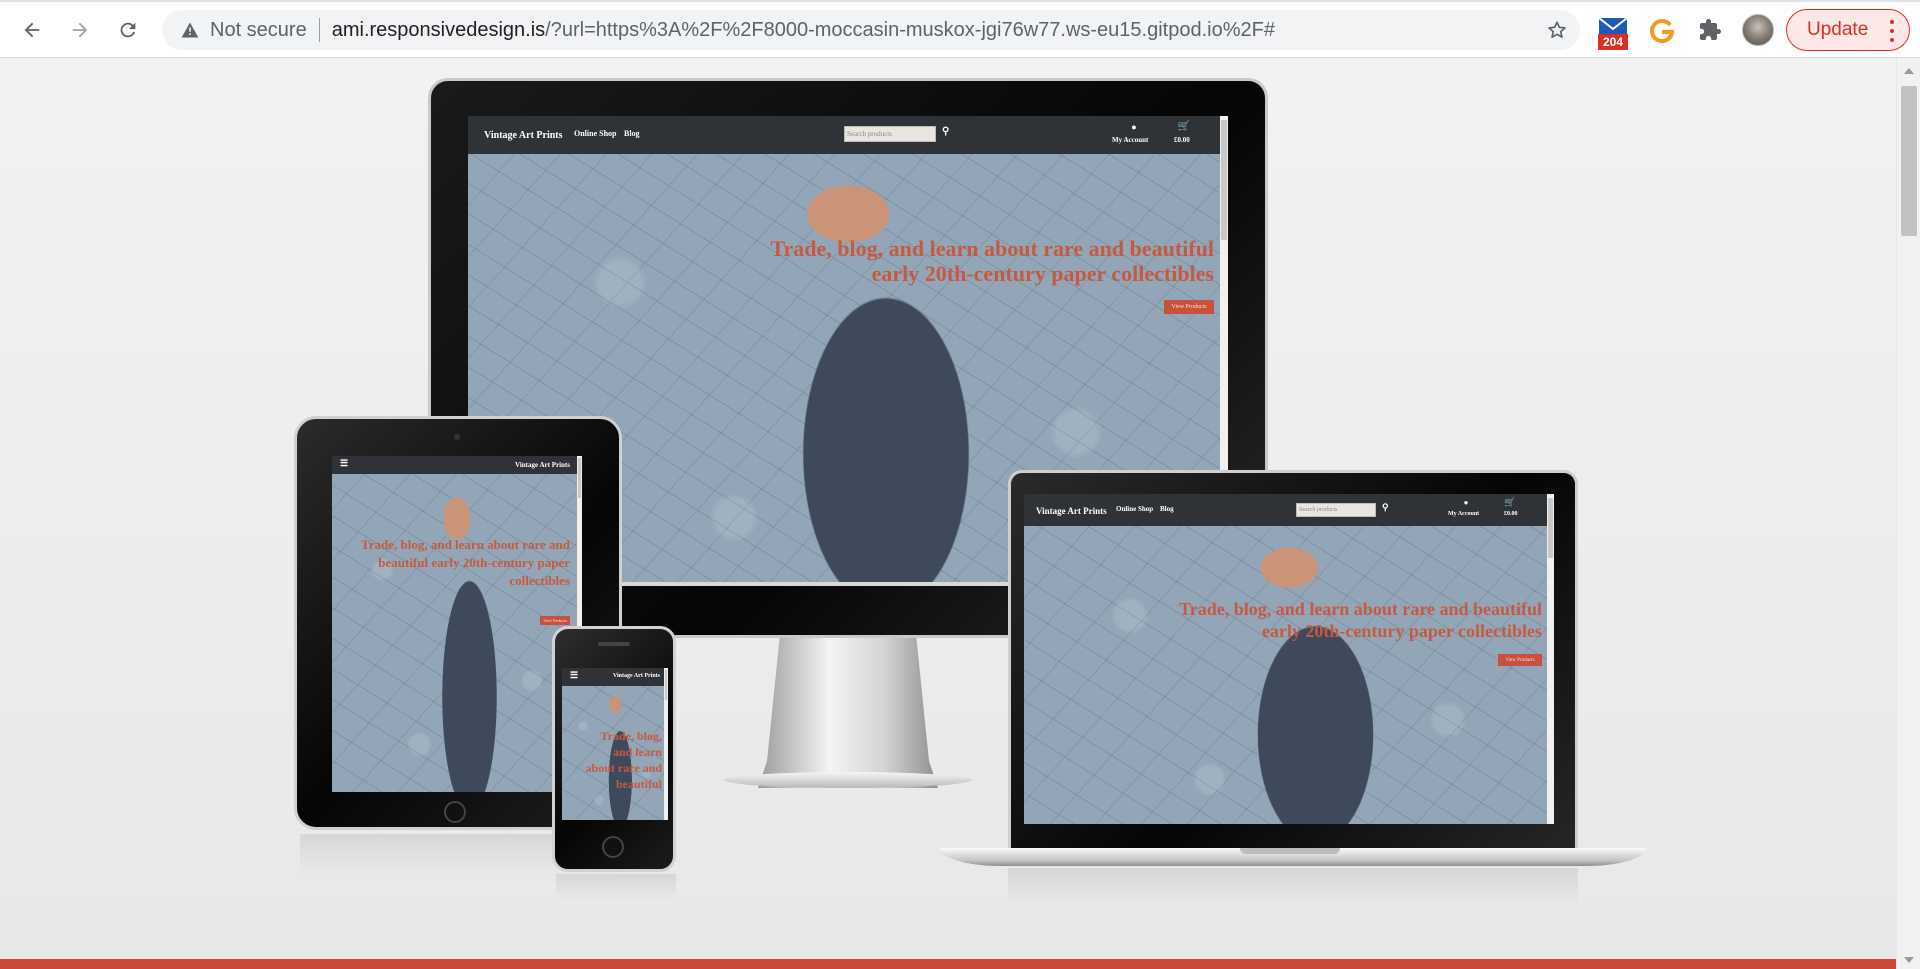 This screenshot has height=969, width=1920. Describe the element at coordinates (848, 780) in the screenshot. I see `monitor-stand-base` at that location.